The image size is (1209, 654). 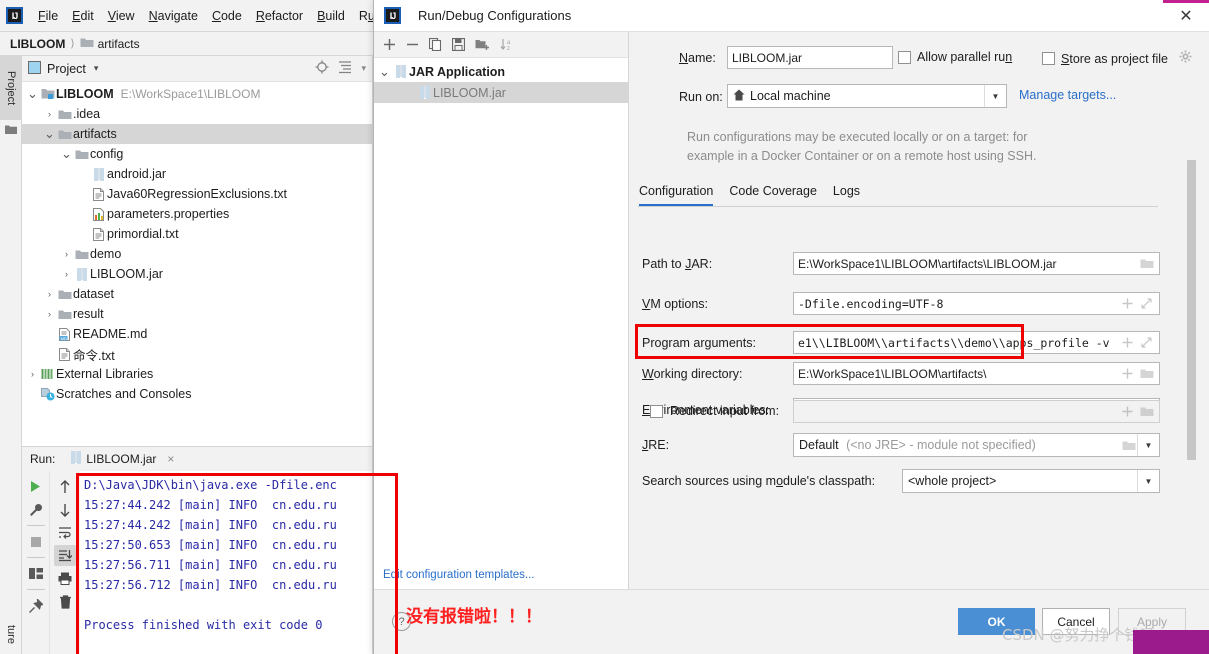 What do you see at coordinates (197, 134) in the screenshot?
I see `tree-row: ⌄ artifacts` at bounding box center [197, 134].